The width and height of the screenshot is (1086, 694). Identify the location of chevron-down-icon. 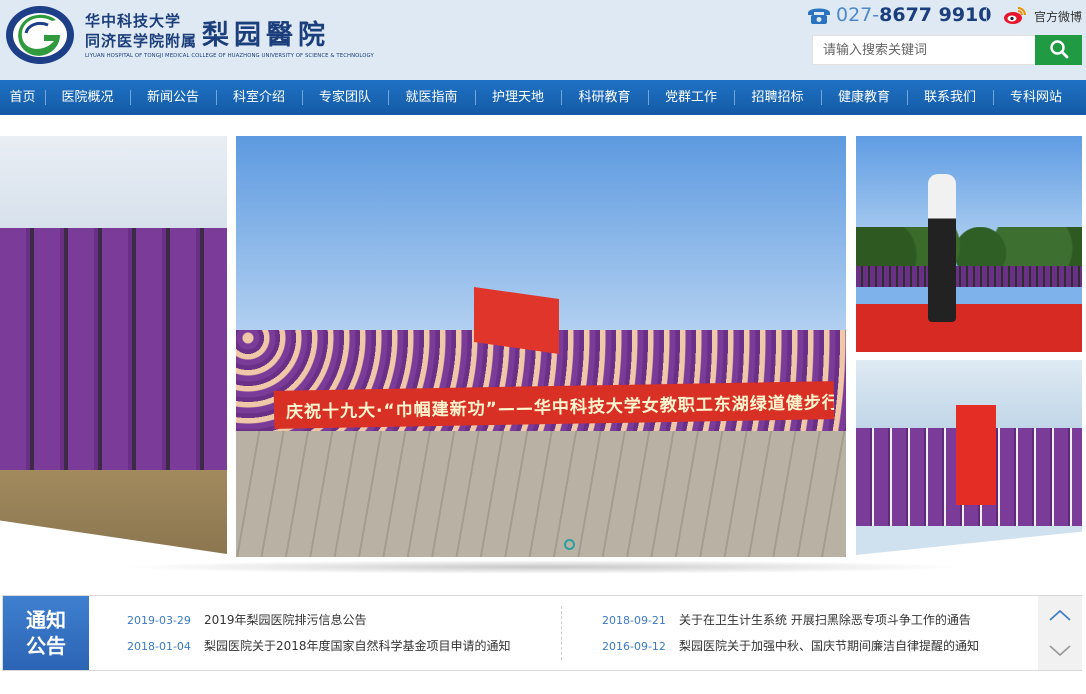
(1060, 651).